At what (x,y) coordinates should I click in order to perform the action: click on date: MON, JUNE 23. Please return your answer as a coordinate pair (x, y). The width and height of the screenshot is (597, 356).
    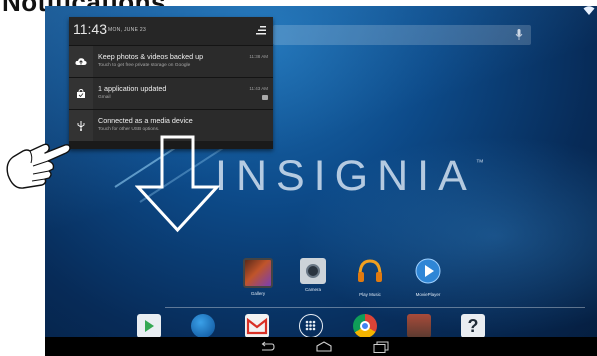
    Looking at the image, I should click on (127, 30).